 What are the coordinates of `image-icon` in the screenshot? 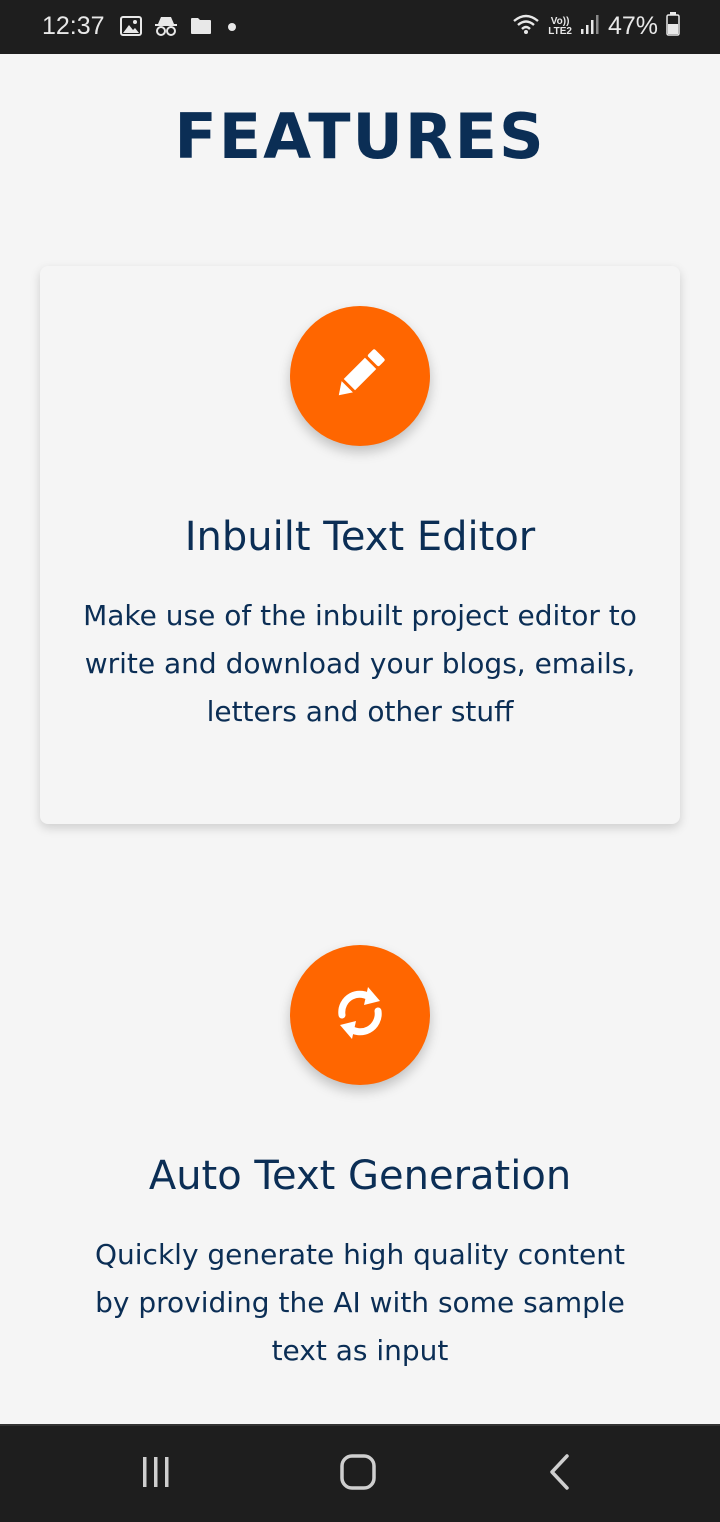 It's located at (131, 28).